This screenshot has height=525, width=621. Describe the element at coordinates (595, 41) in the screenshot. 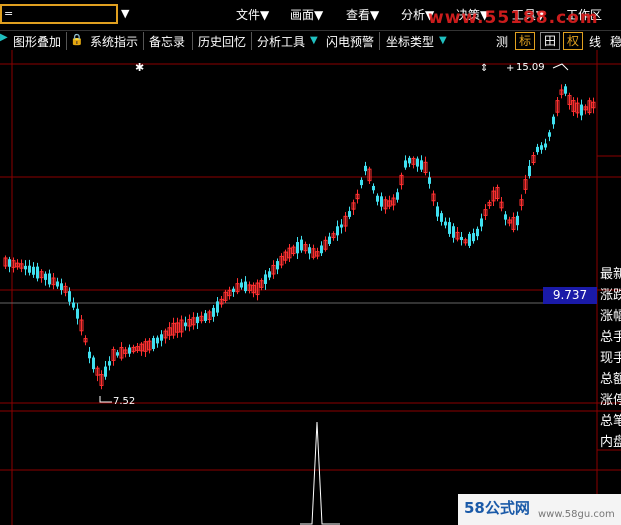

I see `line-button: 线` at that location.